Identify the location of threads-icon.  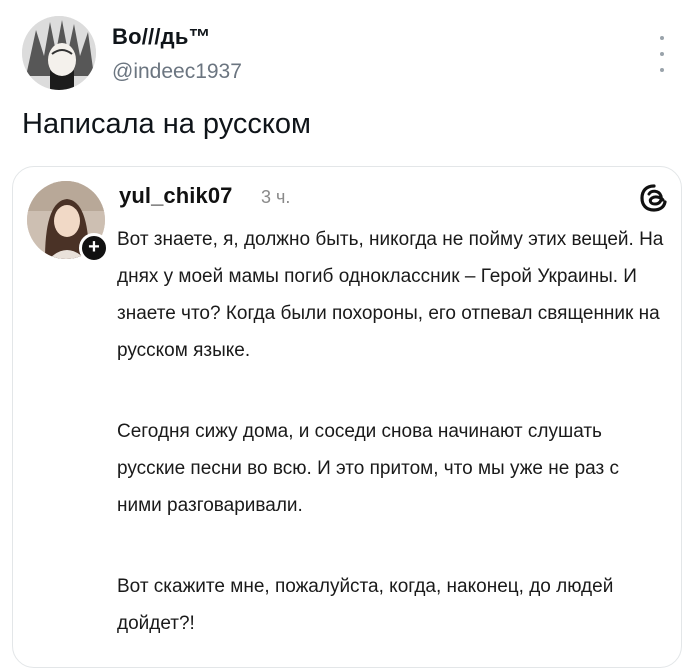
(653, 198).